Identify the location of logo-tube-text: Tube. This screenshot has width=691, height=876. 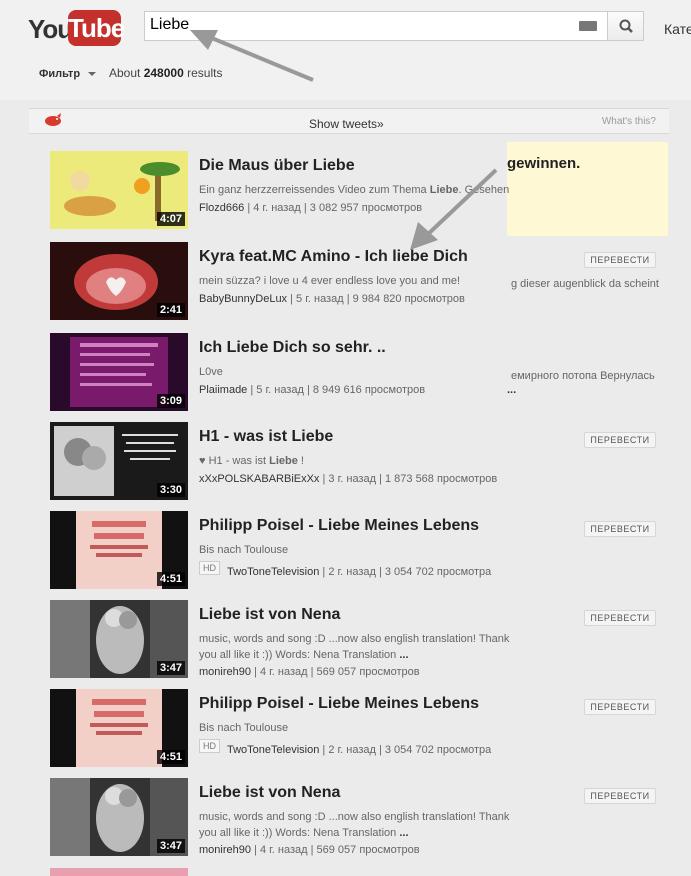
(96, 28).